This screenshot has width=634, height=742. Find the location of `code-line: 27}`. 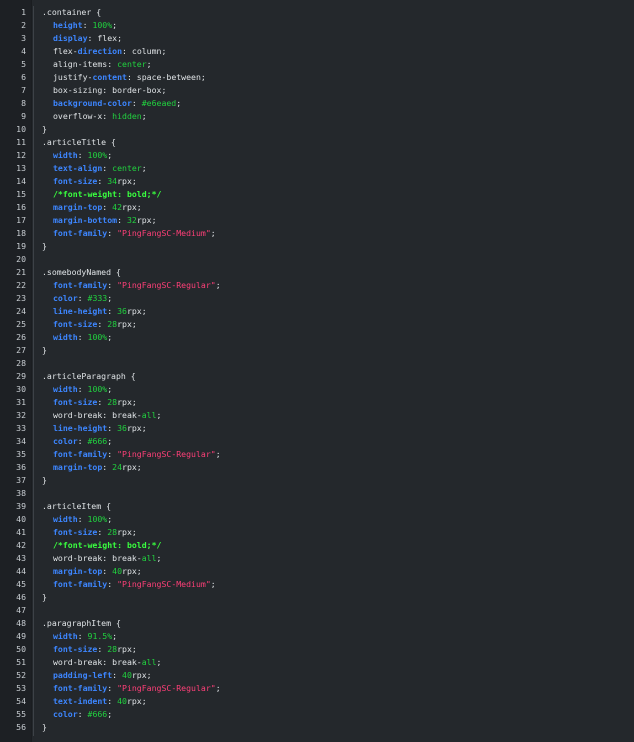

code-line: 27} is located at coordinates (317, 350).